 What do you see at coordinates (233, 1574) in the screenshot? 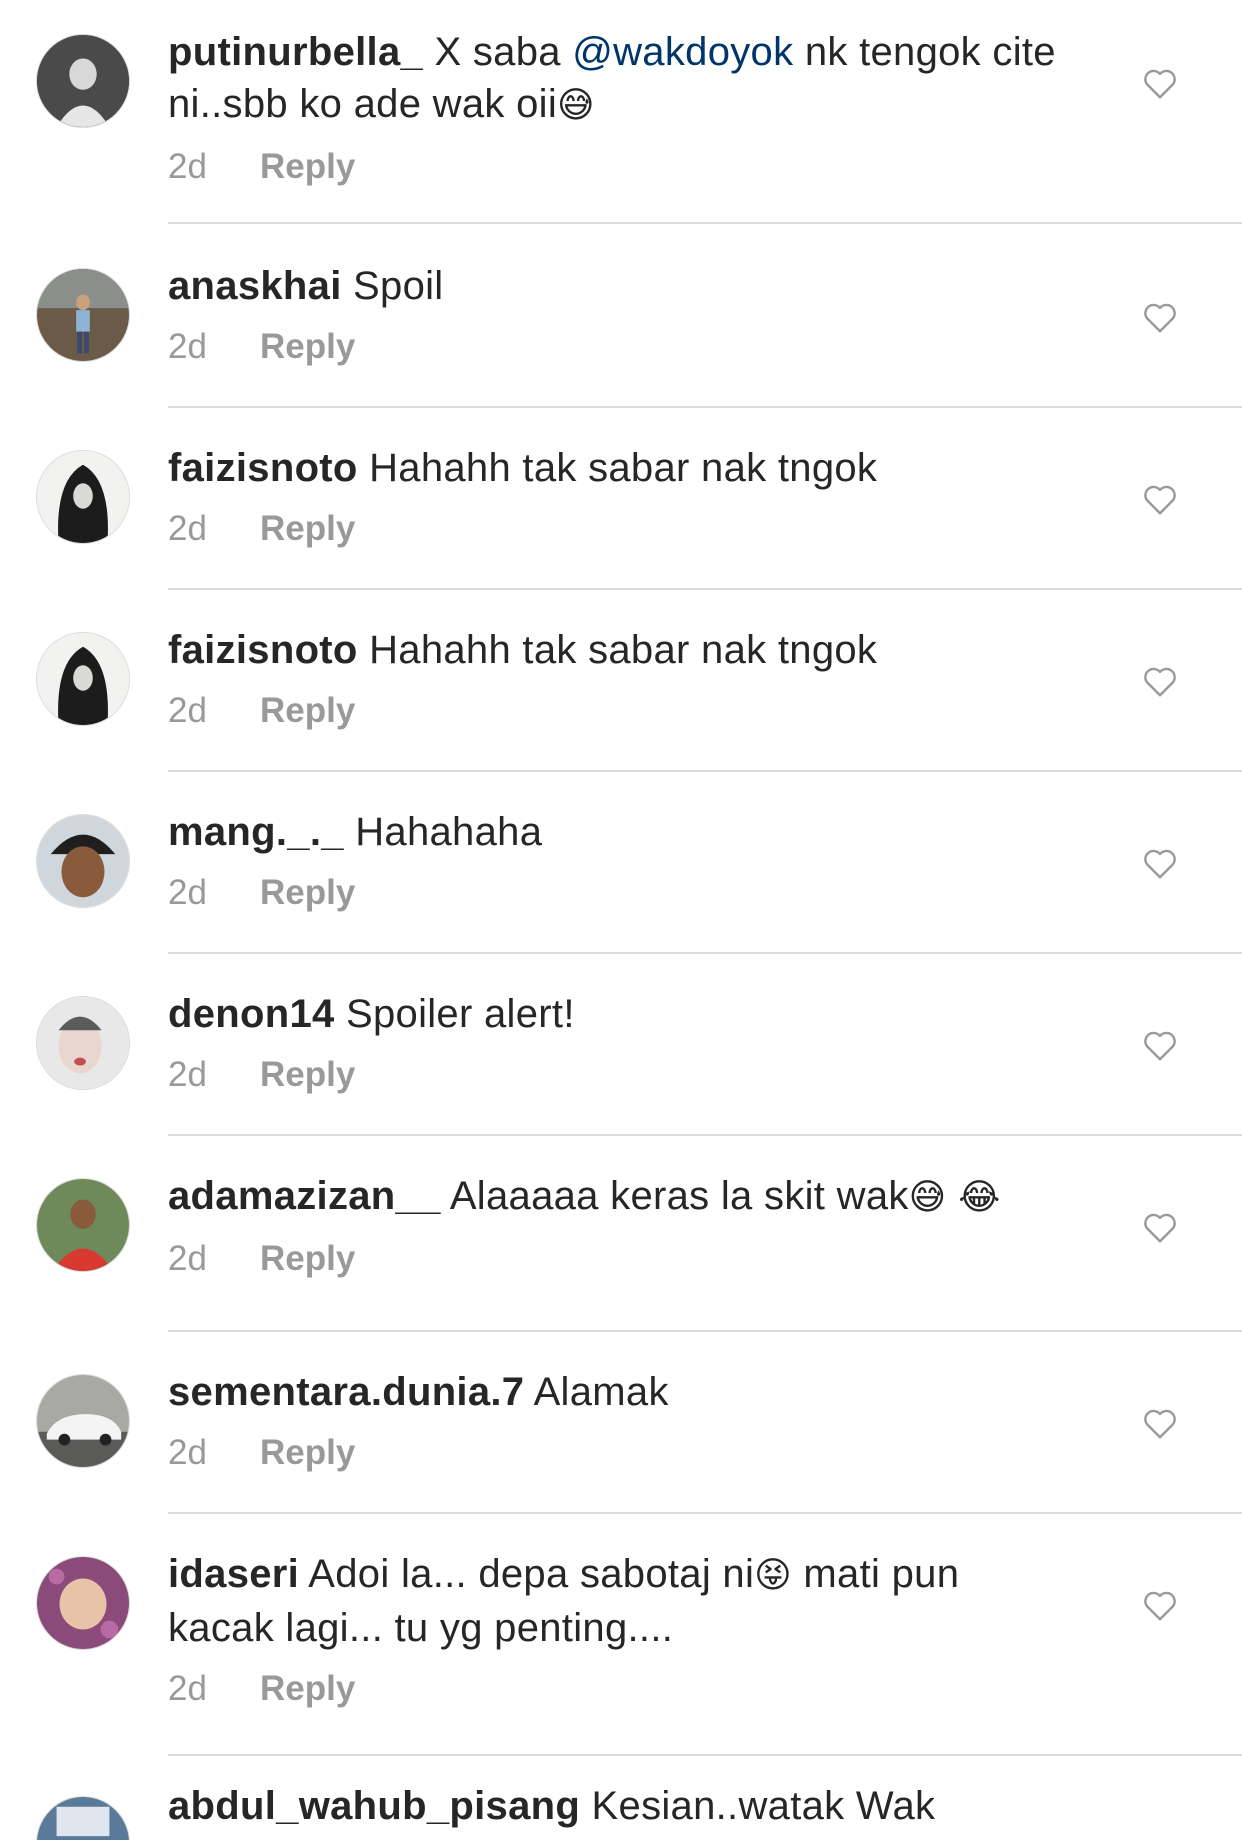
I see `comment-username: idaseri` at bounding box center [233, 1574].